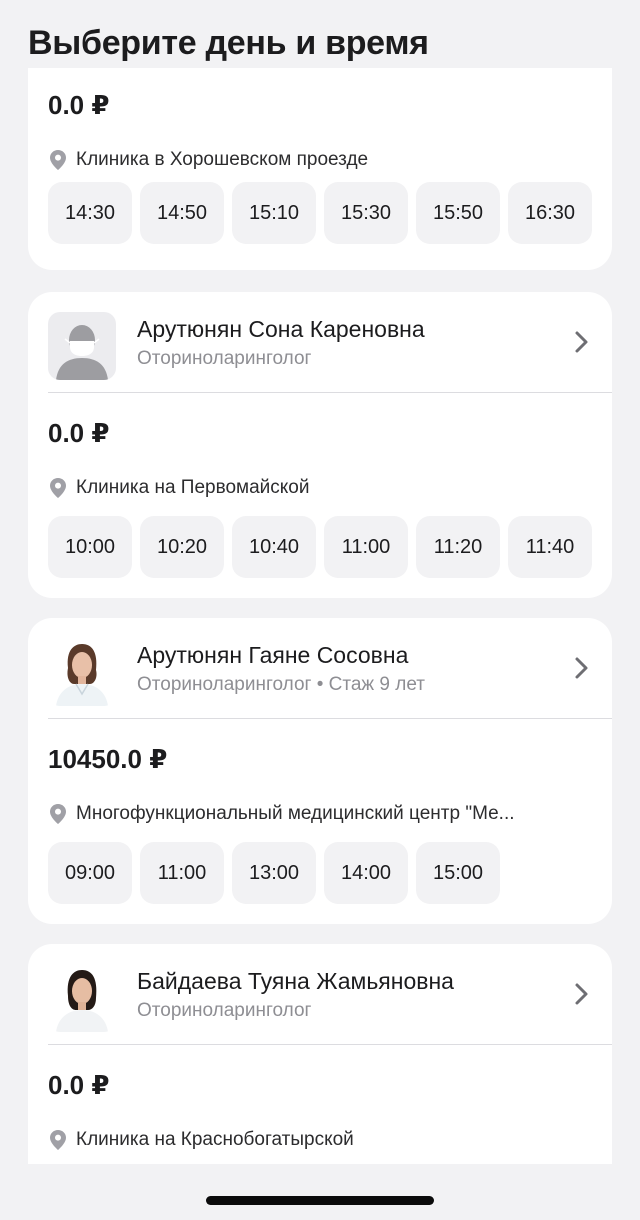 This screenshot has height=1220, width=640. Describe the element at coordinates (366, 873) in the screenshot. I see `time-slot: 14:00` at that location.